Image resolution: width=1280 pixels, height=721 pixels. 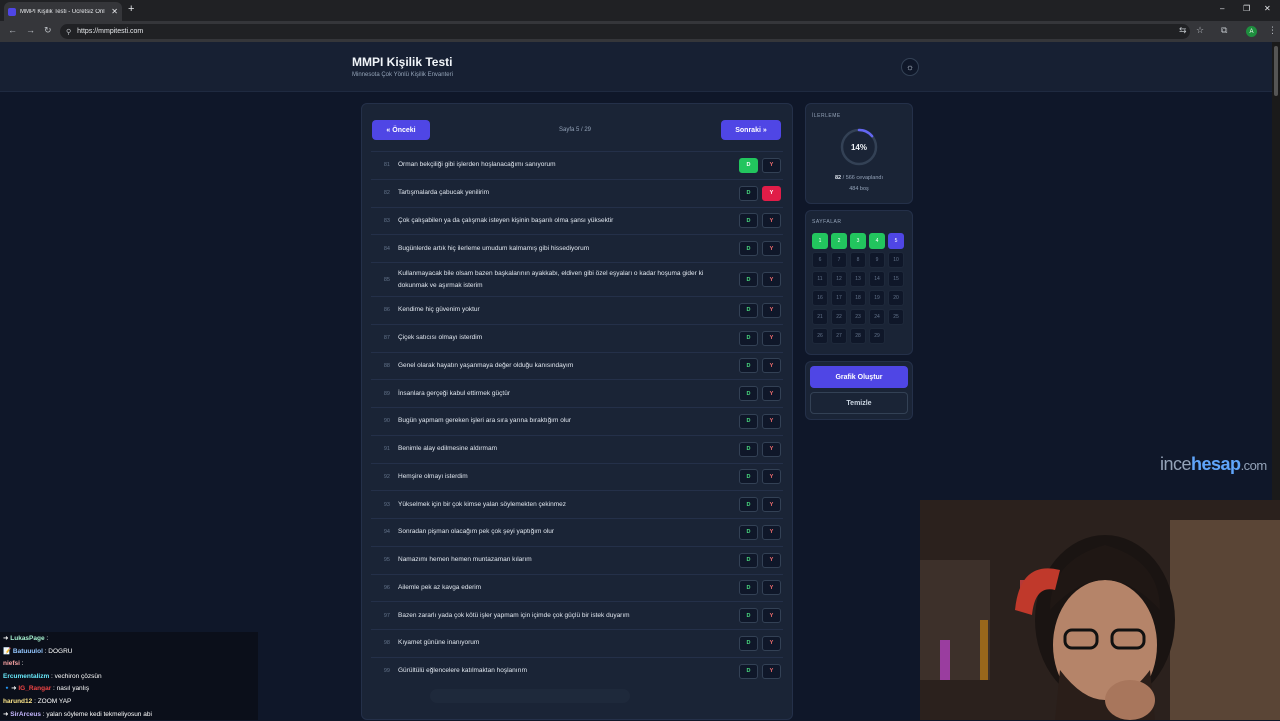 What do you see at coordinates (820, 279) in the screenshot?
I see `page-button: 11` at bounding box center [820, 279].